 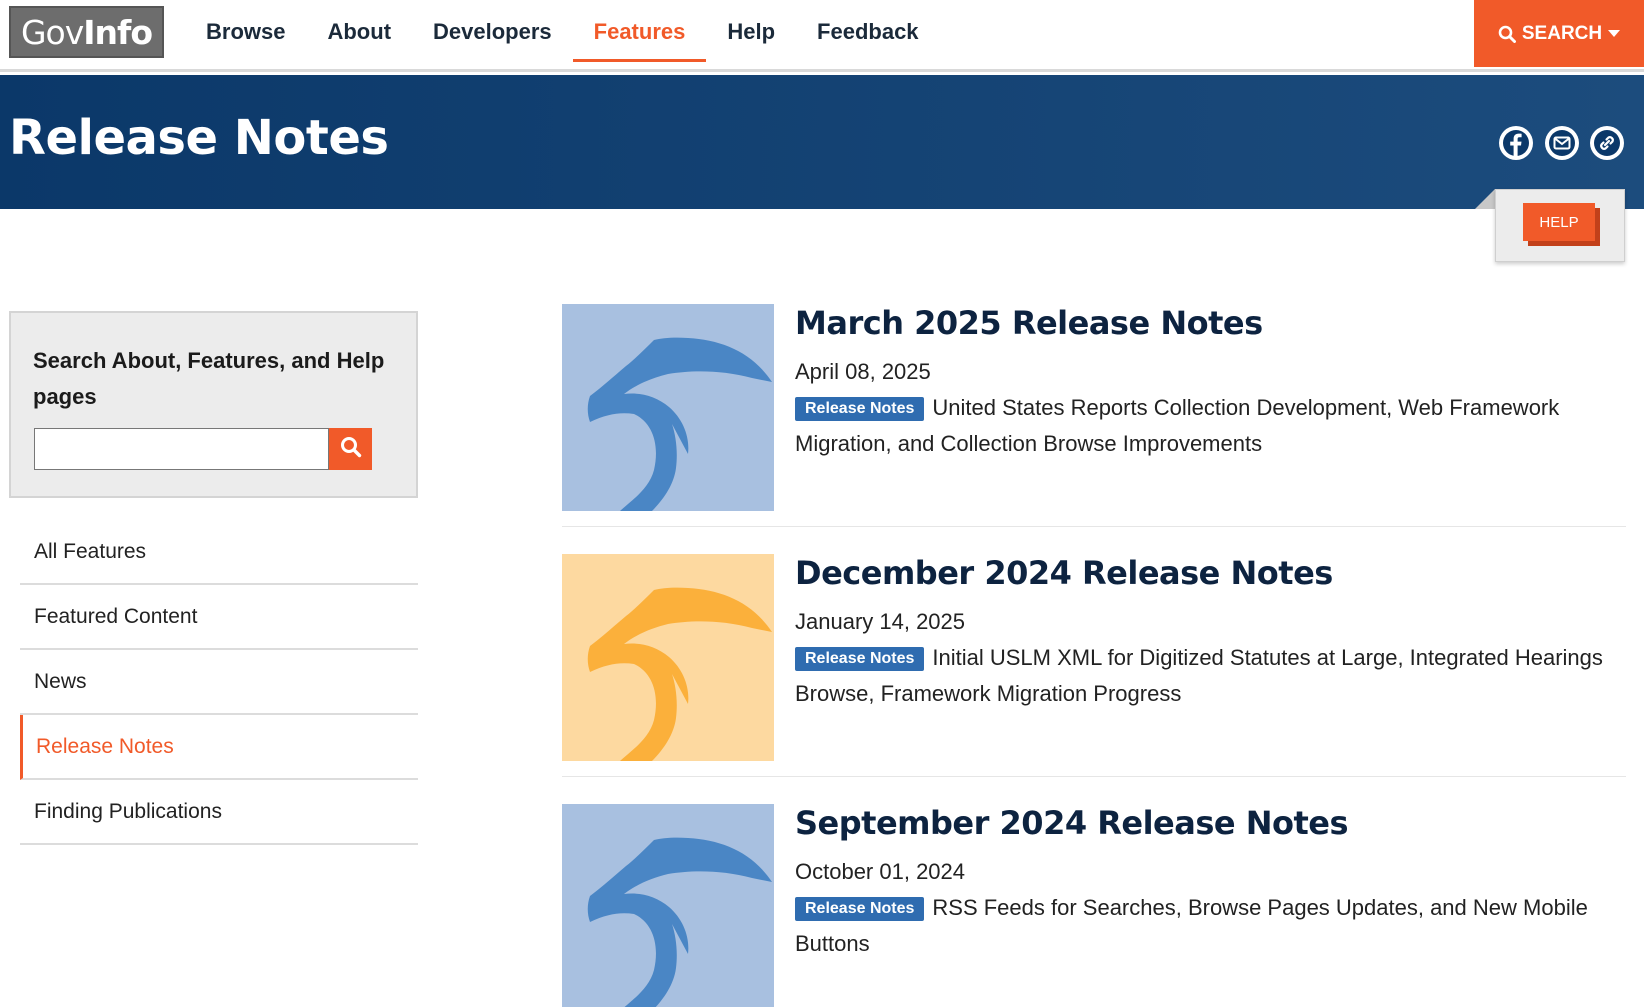 What do you see at coordinates (1029, 323) in the screenshot?
I see `article-title: March 2025 Release Notes` at bounding box center [1029, 323].